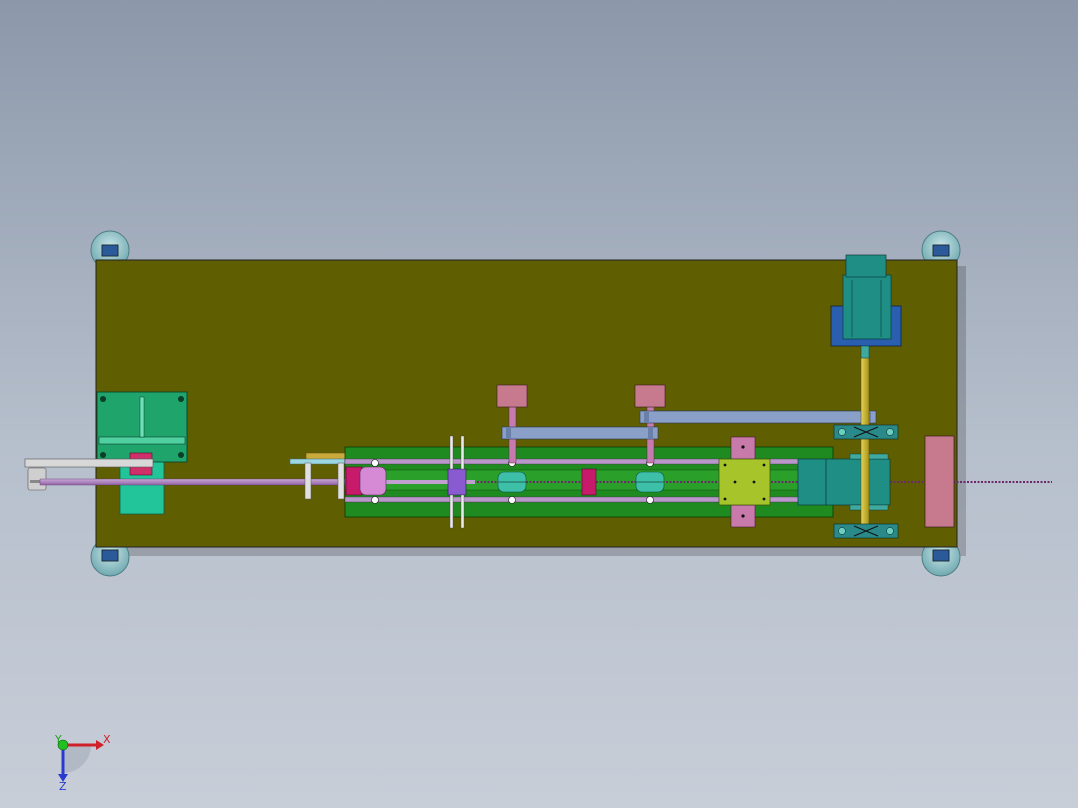 The width and height of the screenshot is (1078, 808). Describe the element at coordinates (939, 481) in the screenshot. I see `right-end-block` at that location.